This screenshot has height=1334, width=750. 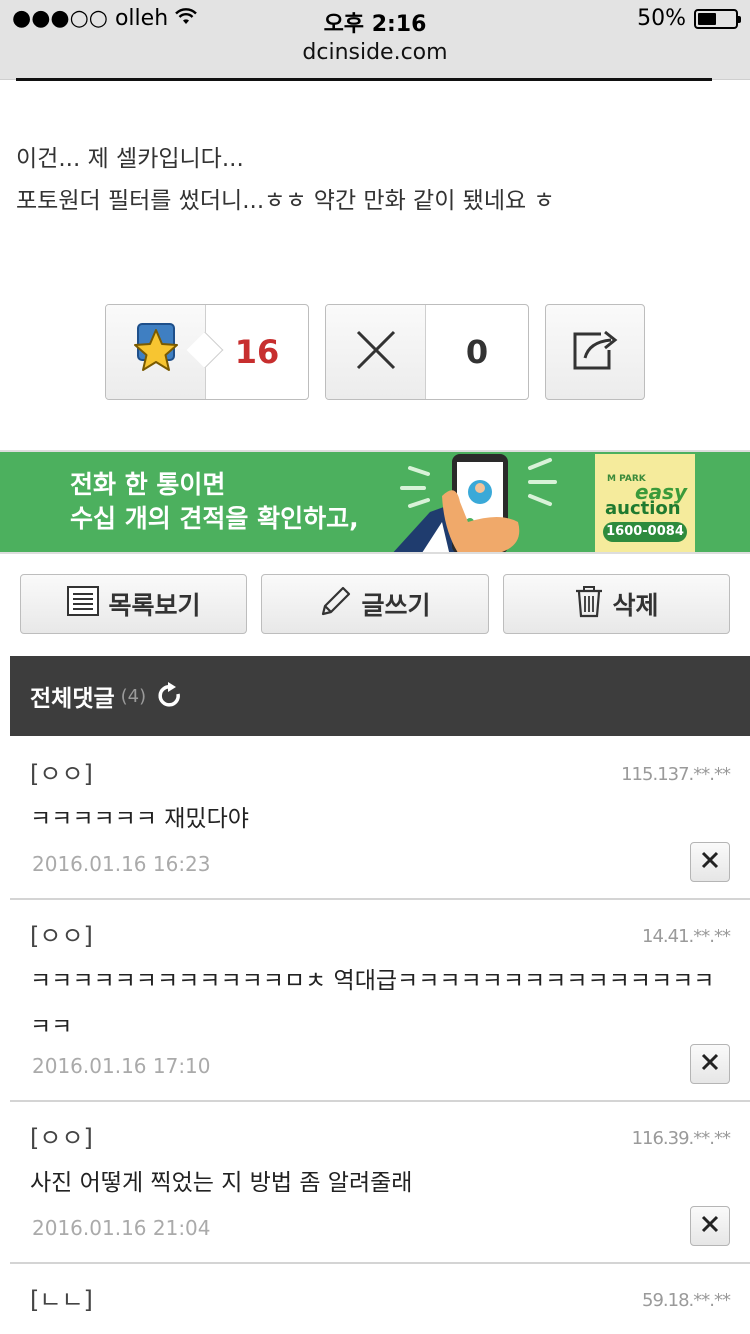 I want to click on comment-body: ㅋㅋㅋㅋㅋㅋ 재밌다야, so click(x=139, y=819).